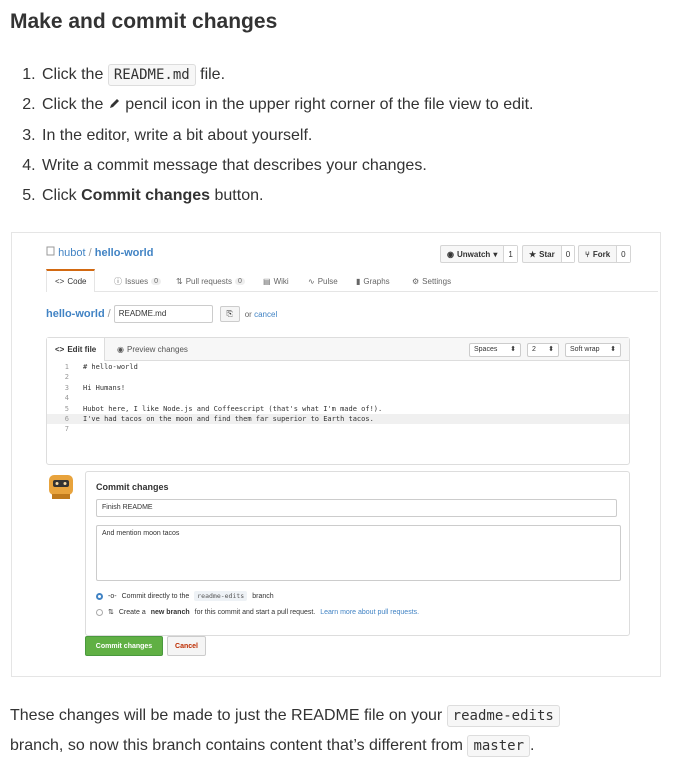 The height and width of the screenshot is (779, 689). Describe the element at coordinates (120, 349) in the screenshot. I see `eye-icon: ◉` at that location.